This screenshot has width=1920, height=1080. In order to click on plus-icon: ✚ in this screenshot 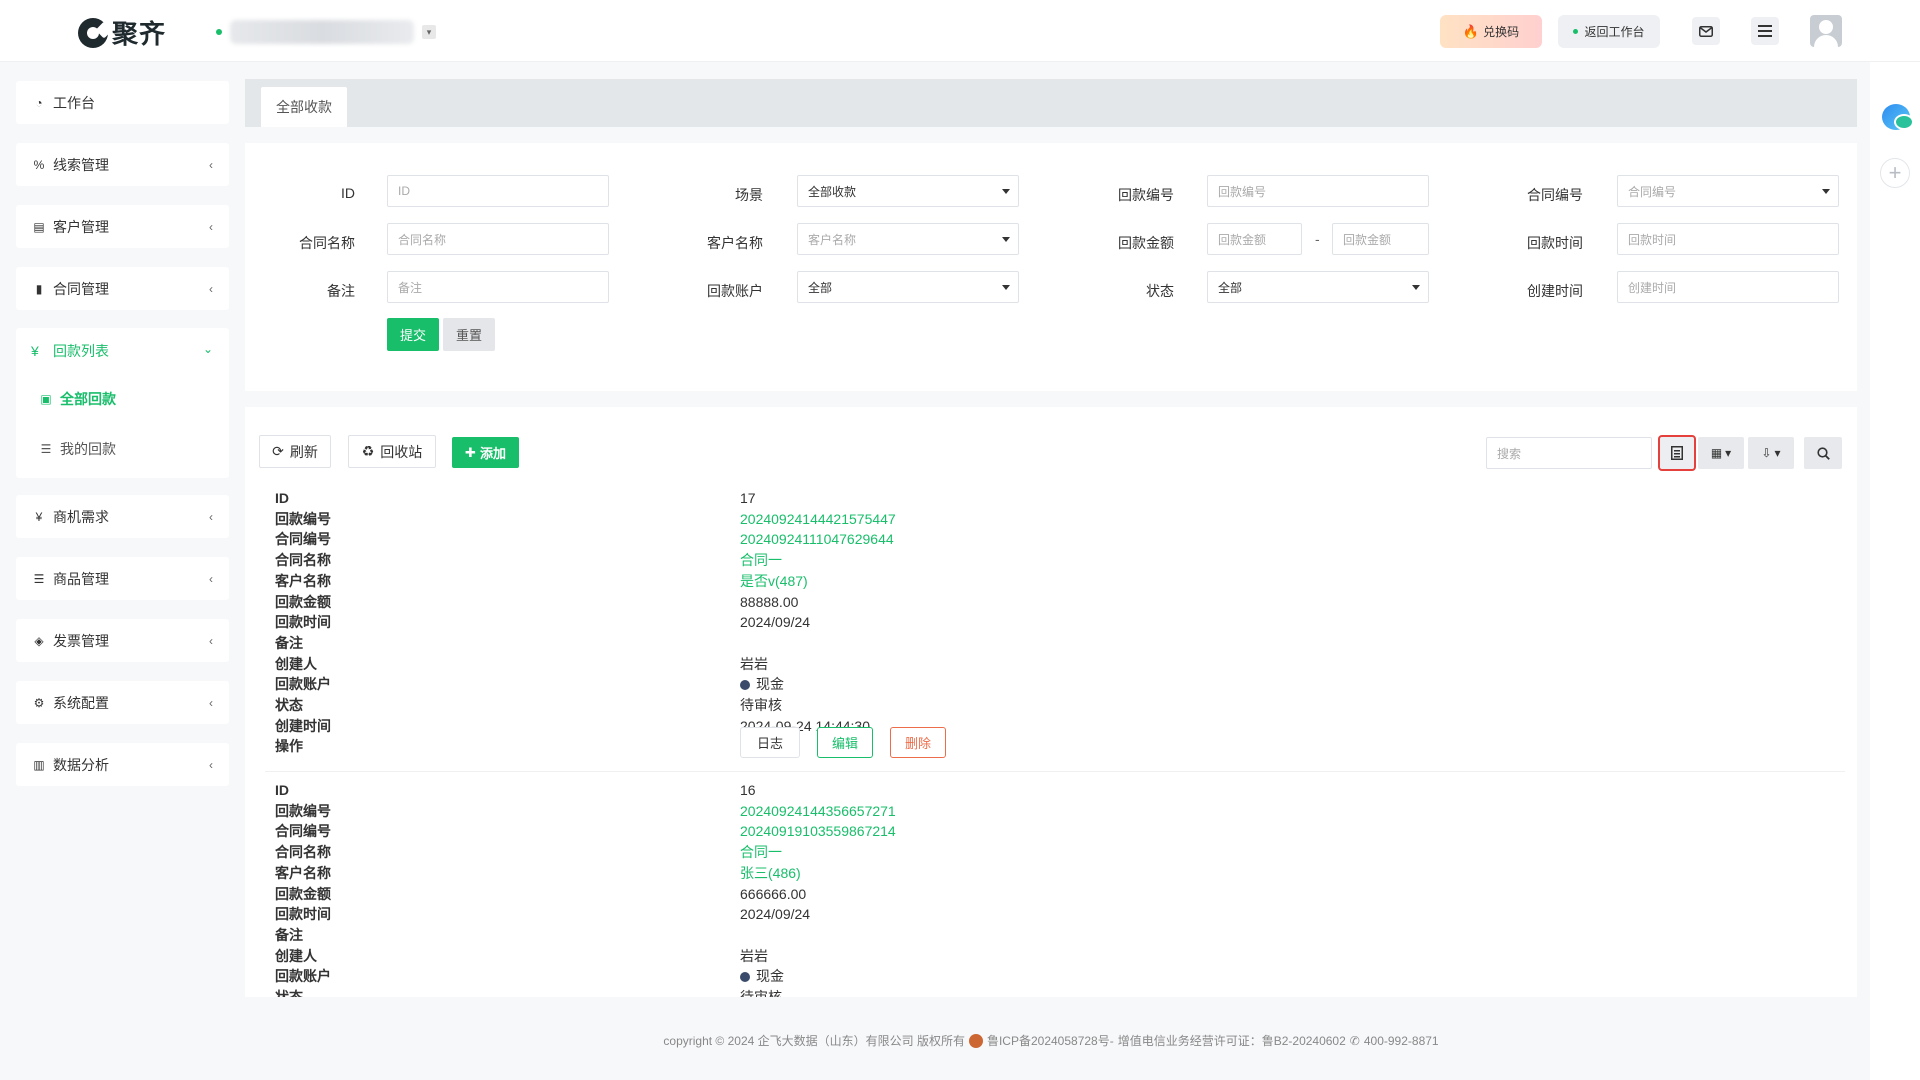, I will do `click(470, 452)`.